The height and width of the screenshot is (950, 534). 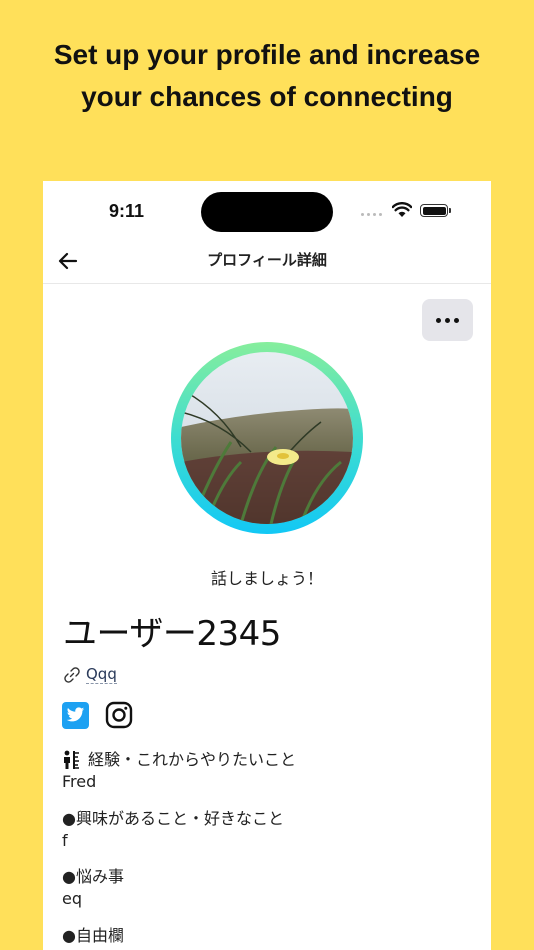 What do you see at coordinates (450, 210) in the screenshot?
I see `battery-cap` at bounding box center [450, 210].